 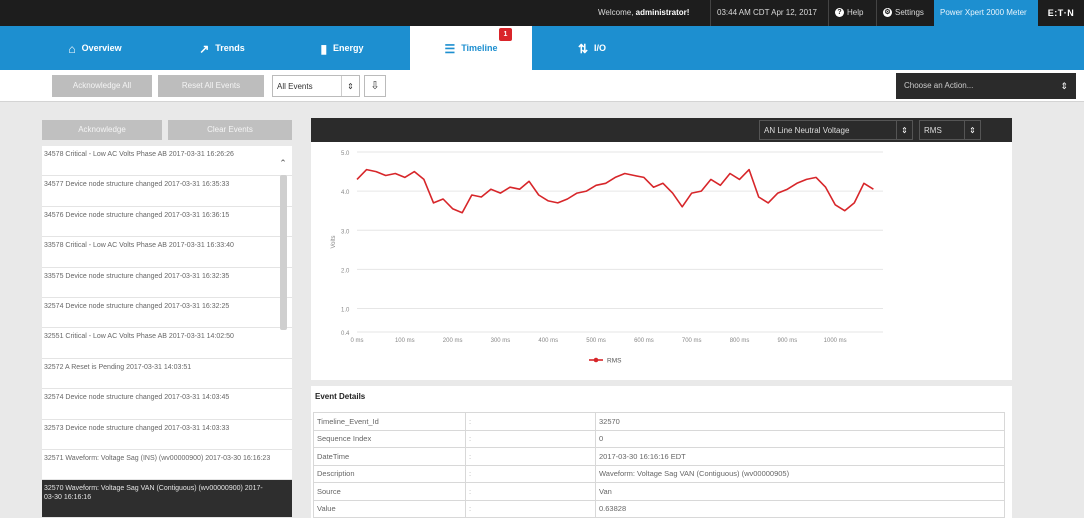 What do you see at coordinates (855, 12) in the screenshot?
I see `help-label: Help` at bounding box center [855, 12].